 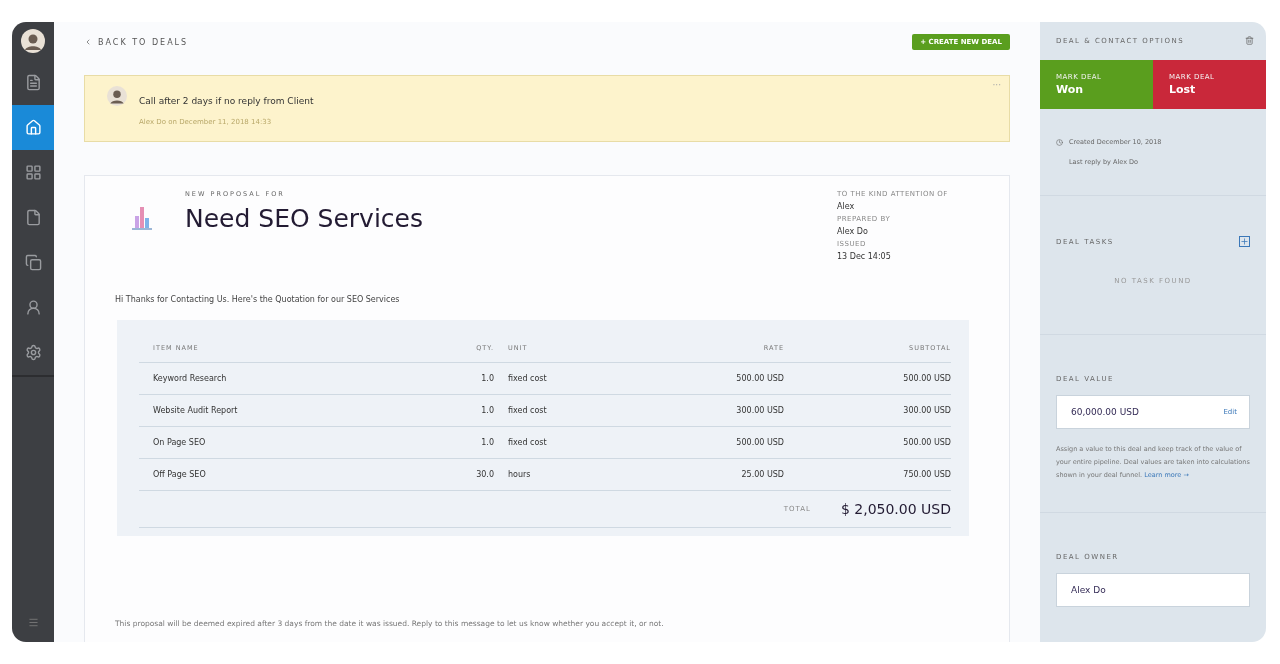 I want to click on clock-icon, so click(x=1059, y=142).